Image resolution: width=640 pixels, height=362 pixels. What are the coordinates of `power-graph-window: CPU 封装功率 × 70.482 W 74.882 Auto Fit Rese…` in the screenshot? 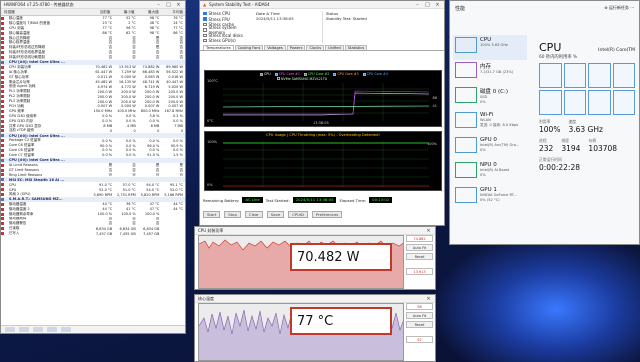 It's located at (315, 258).